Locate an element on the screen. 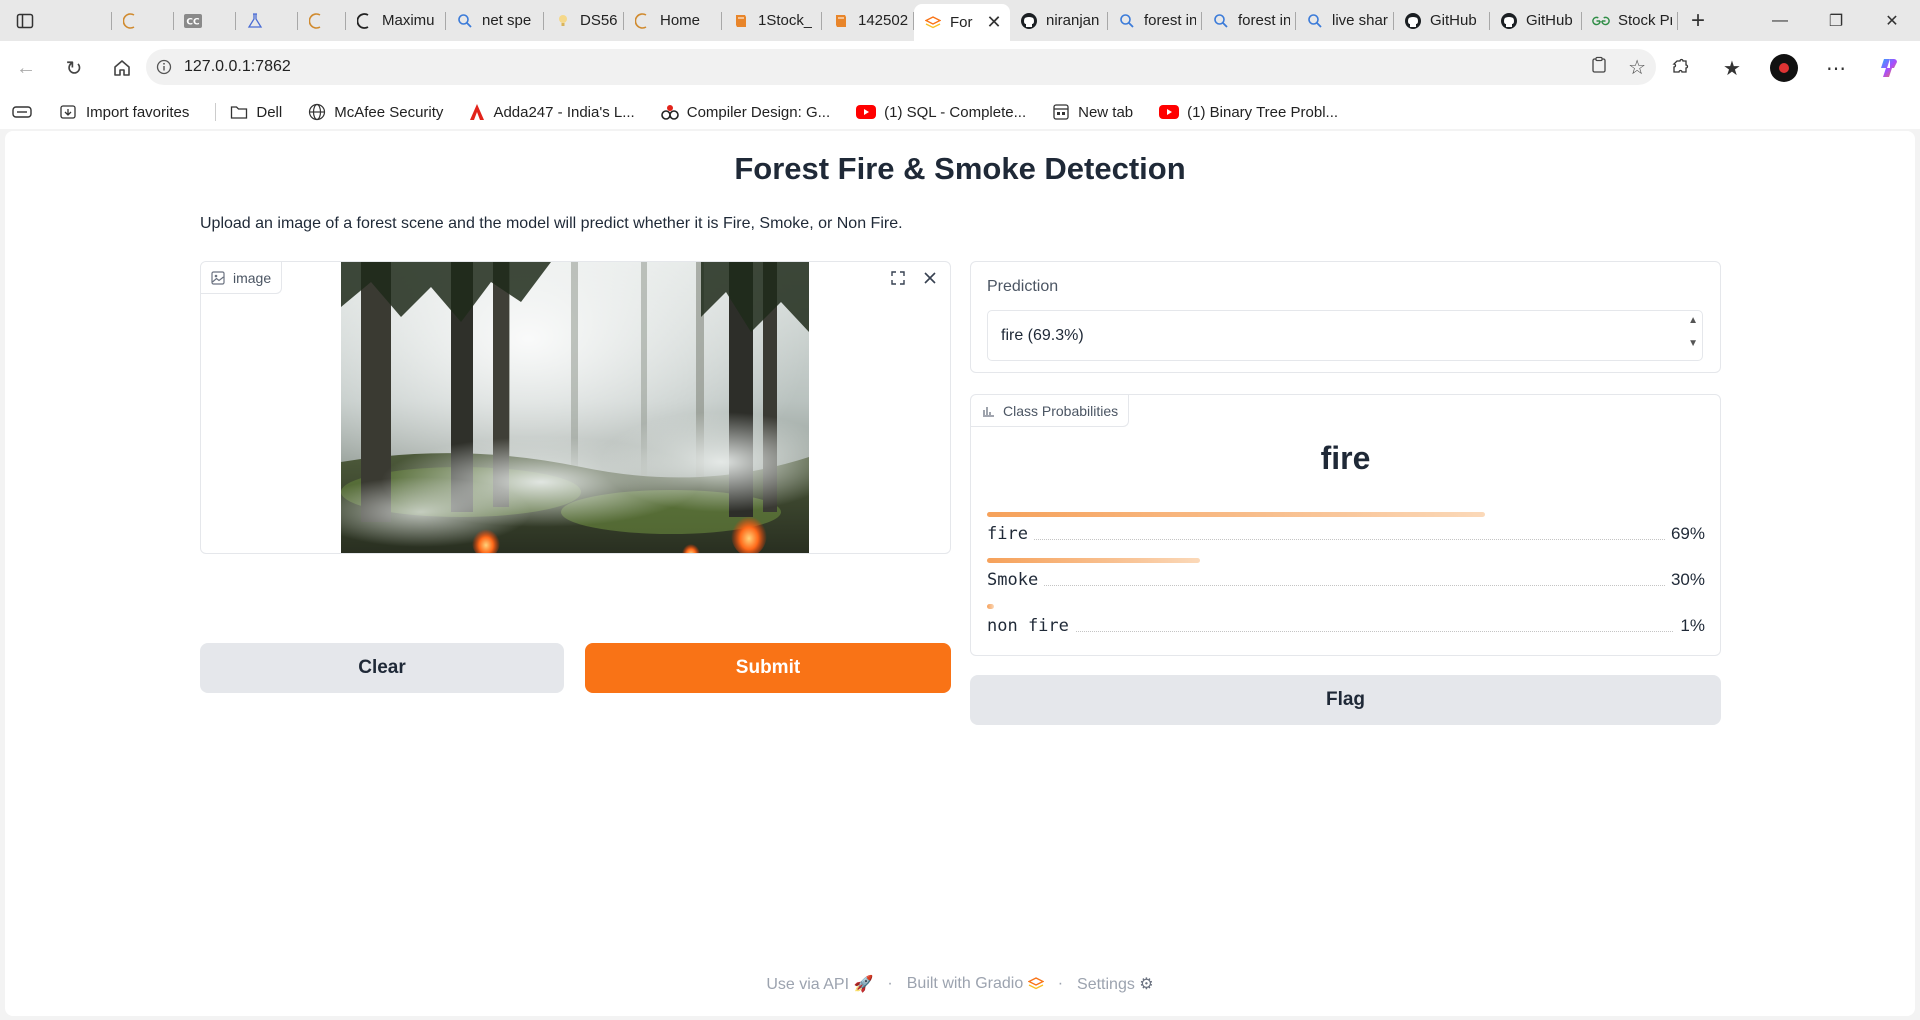 The height and width of the screenshot is (1020, 1920). arrow-down-icon: ▼ is located at coordinates (1693, 343).